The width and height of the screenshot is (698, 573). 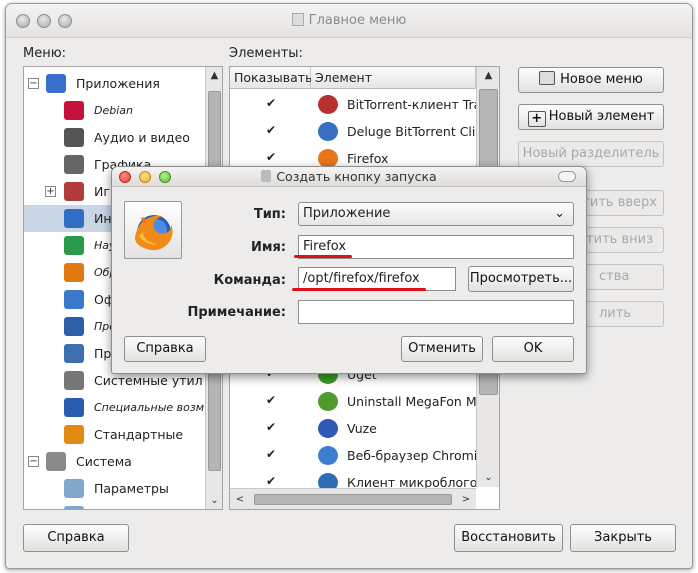 I want to click on new-item-button: + Новый элемент, so click(x=591, y=117).